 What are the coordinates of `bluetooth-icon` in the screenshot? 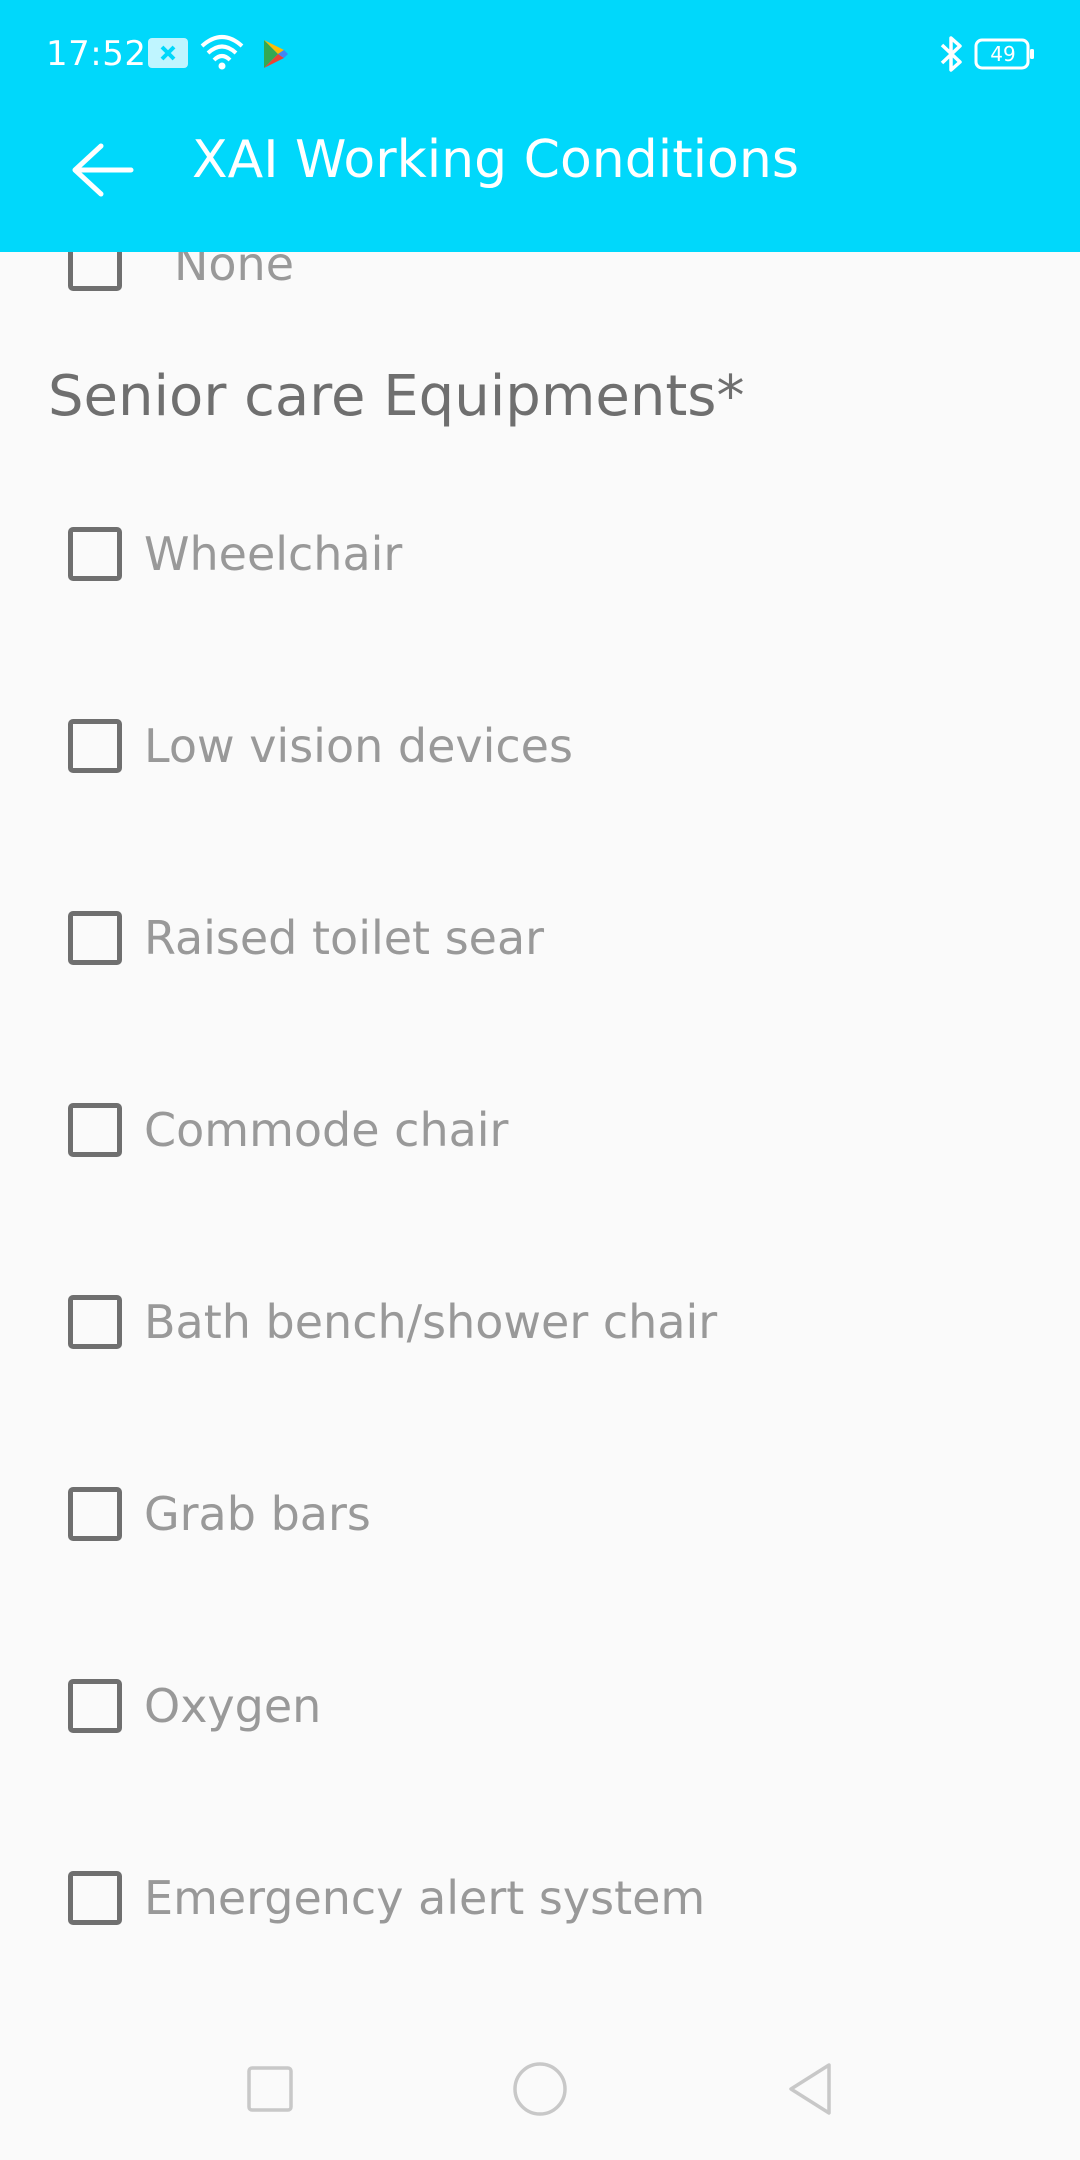 It's located at (952, 56).